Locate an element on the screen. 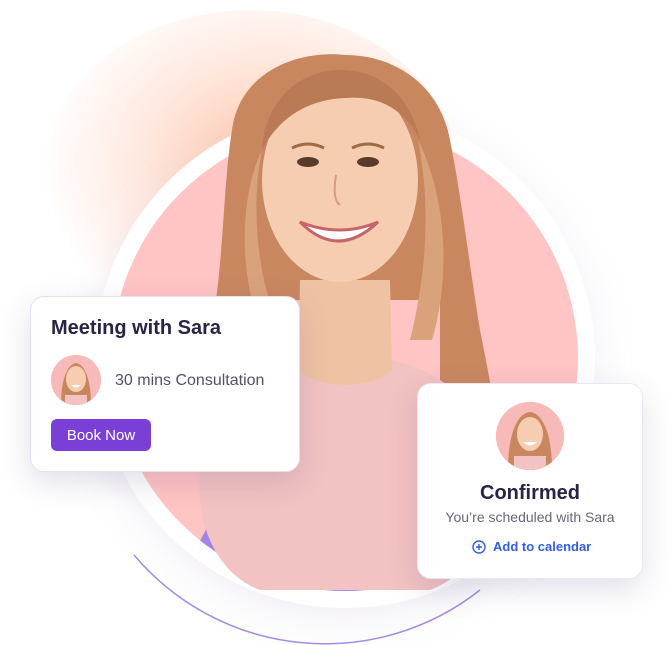  meeting-title: Meeting with Sara is located at coordinates (136, 328).